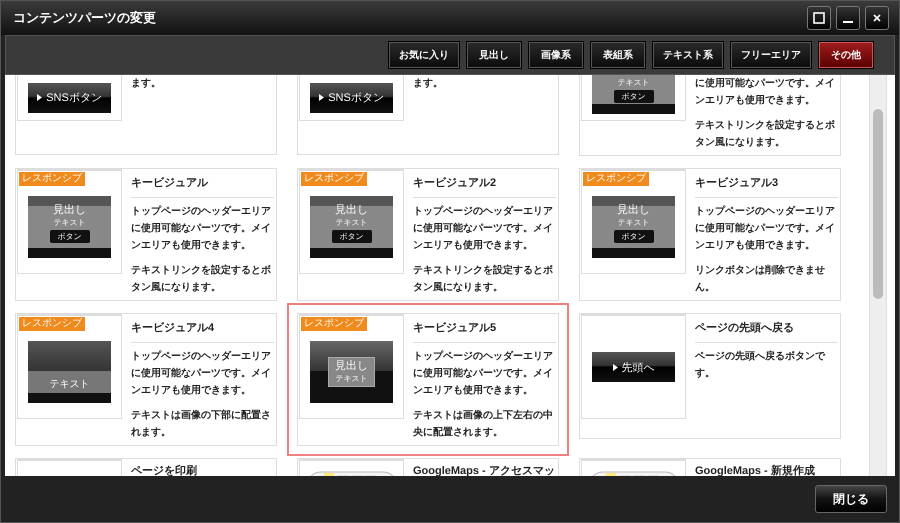 The image size is (900, 523). Describe the element at coordinates (483, 424) in the screenshot. I see `part-description: テキストは画像の上下左右の中央に配置されます。` at that location.